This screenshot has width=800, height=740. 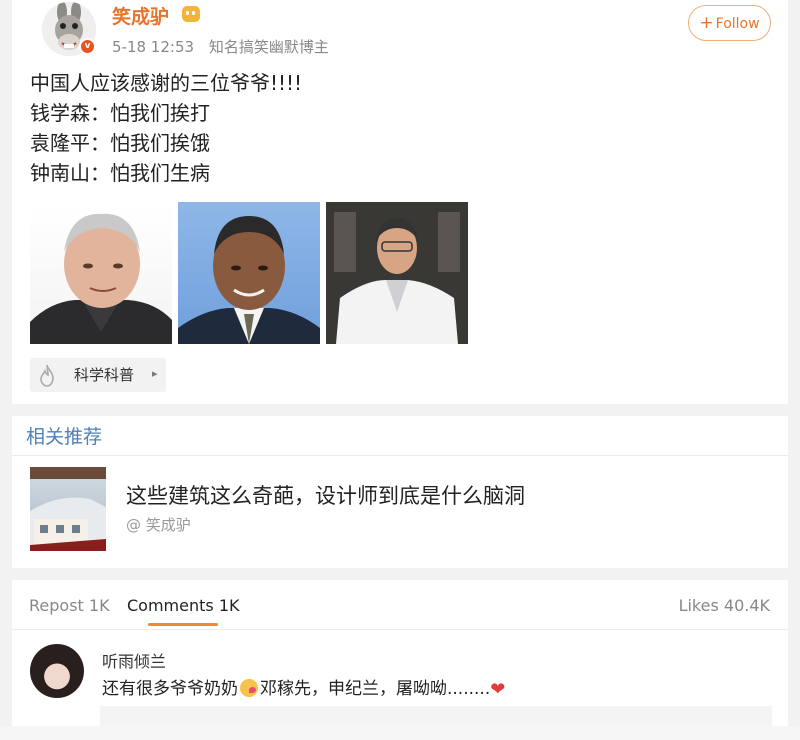 What do you see at coordinates (498, 689) in the screenshot?
I see `heart-emoji-icon: ❤` at bounding box center [498, 689].